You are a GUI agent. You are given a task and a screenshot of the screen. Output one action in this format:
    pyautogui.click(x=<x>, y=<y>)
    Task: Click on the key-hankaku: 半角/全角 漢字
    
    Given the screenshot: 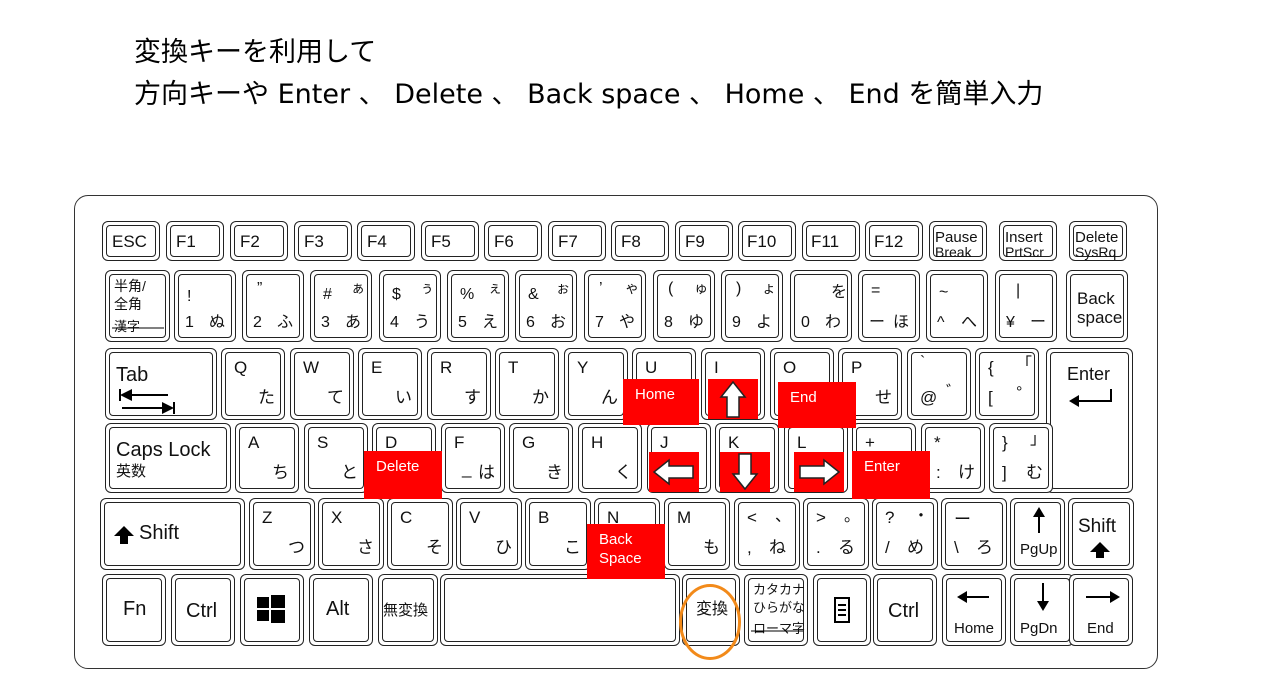 What is the action you would take?
    pyautogui.click(x=137, y=306)
    